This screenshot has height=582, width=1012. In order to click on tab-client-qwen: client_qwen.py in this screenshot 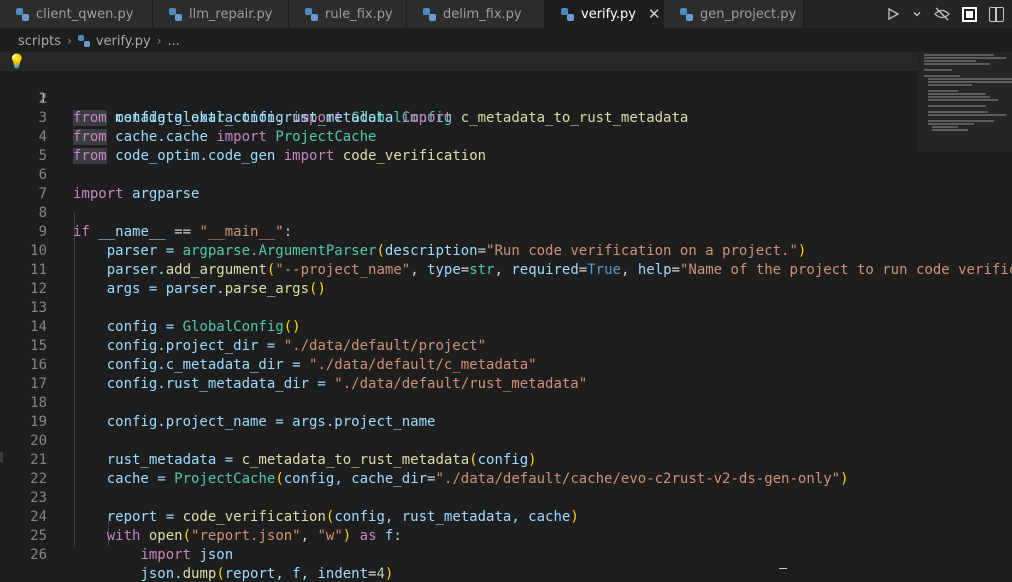, I will do `click(76, 14)`.